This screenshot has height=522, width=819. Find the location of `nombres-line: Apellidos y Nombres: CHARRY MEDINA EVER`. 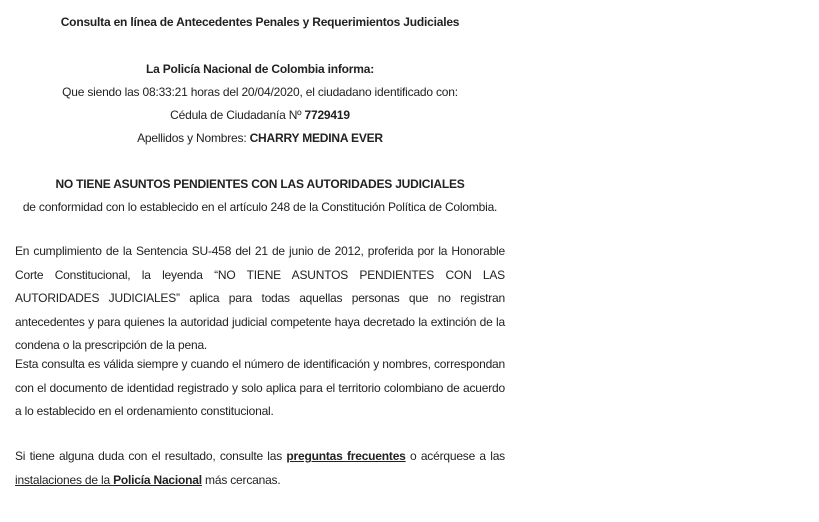

nombres-line: Apellidos y Nombres: CHARRY MEDINA EVER is located at coordinates (260, 138).